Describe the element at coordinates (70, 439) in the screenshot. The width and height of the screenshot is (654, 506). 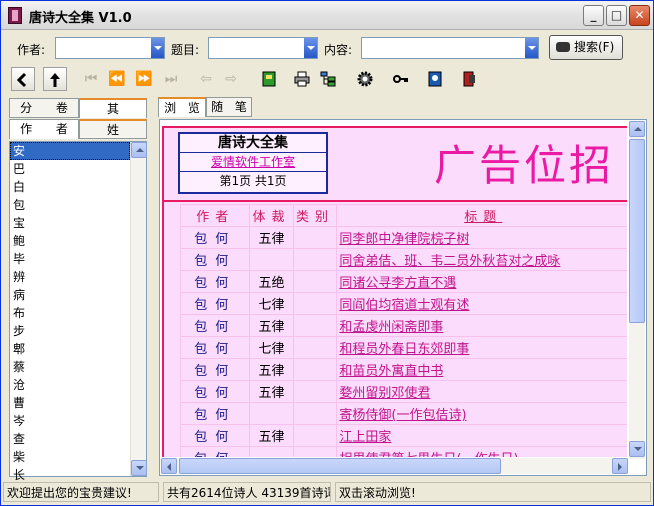
I see `list-item: 查` at that location.